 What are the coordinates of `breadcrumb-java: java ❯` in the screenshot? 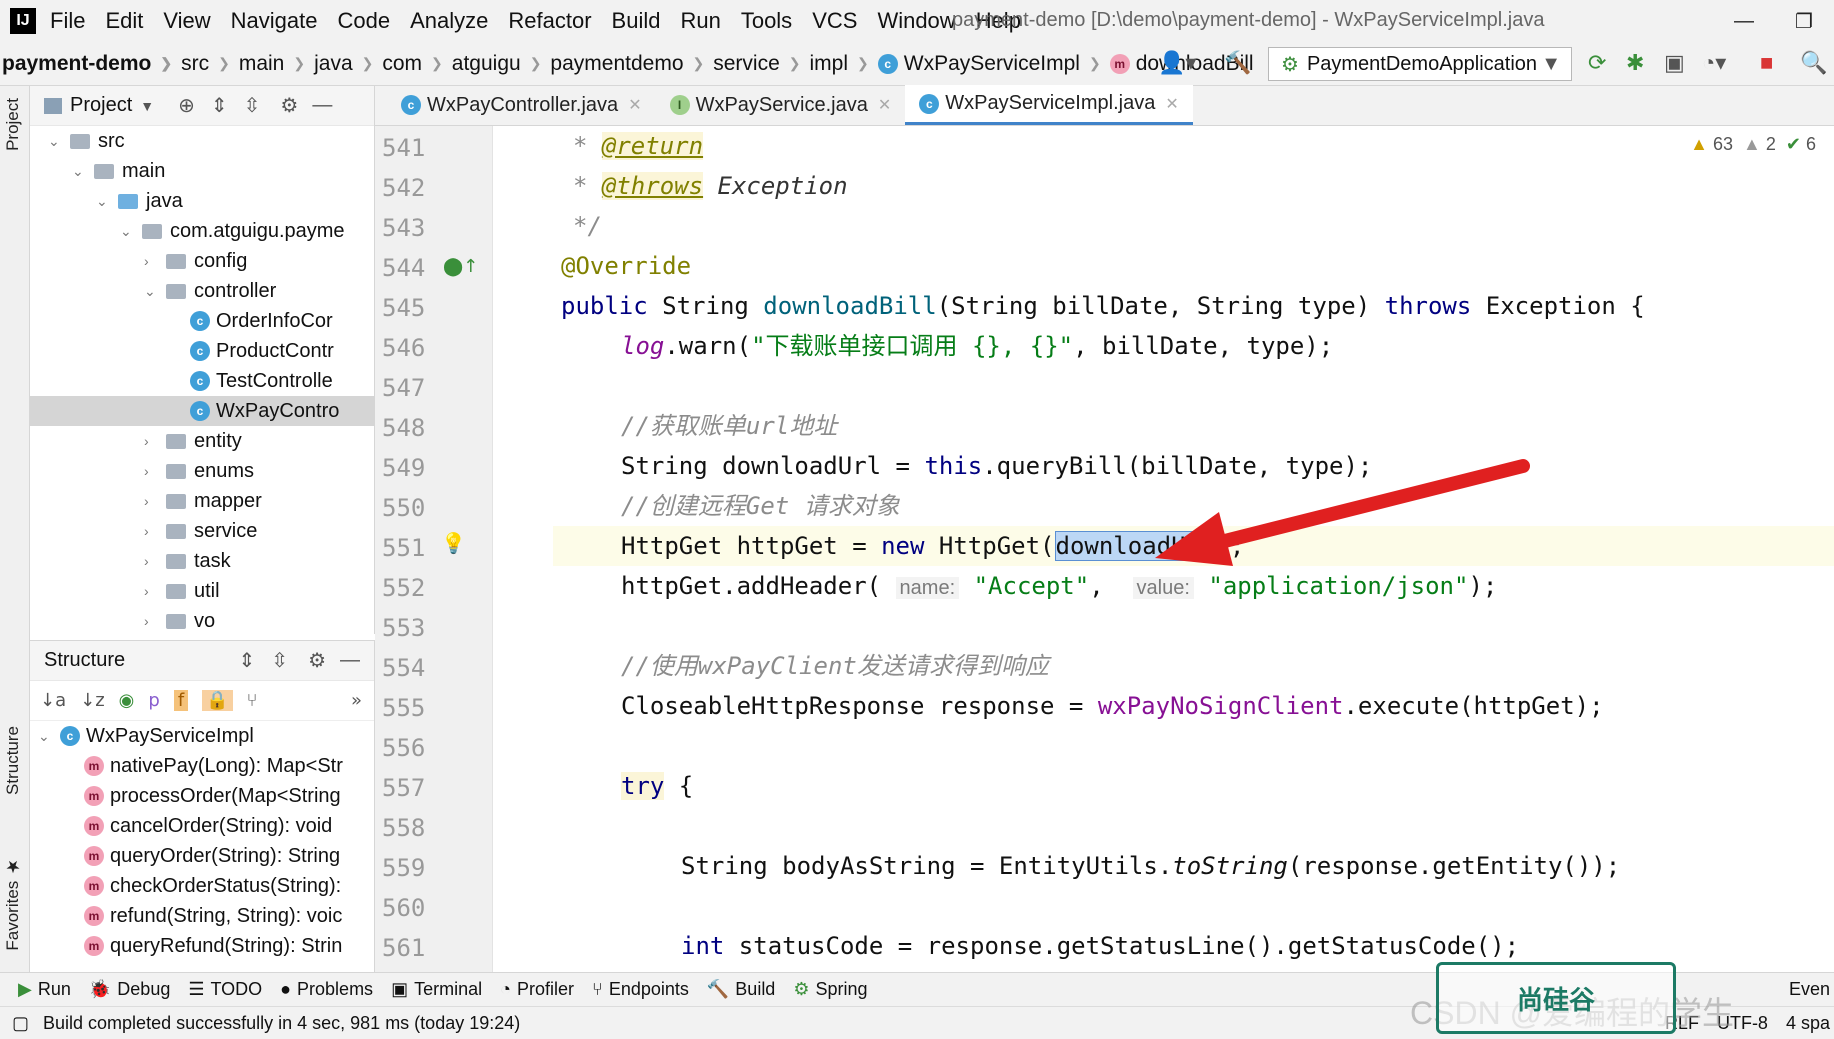 It's located at (348, 64).